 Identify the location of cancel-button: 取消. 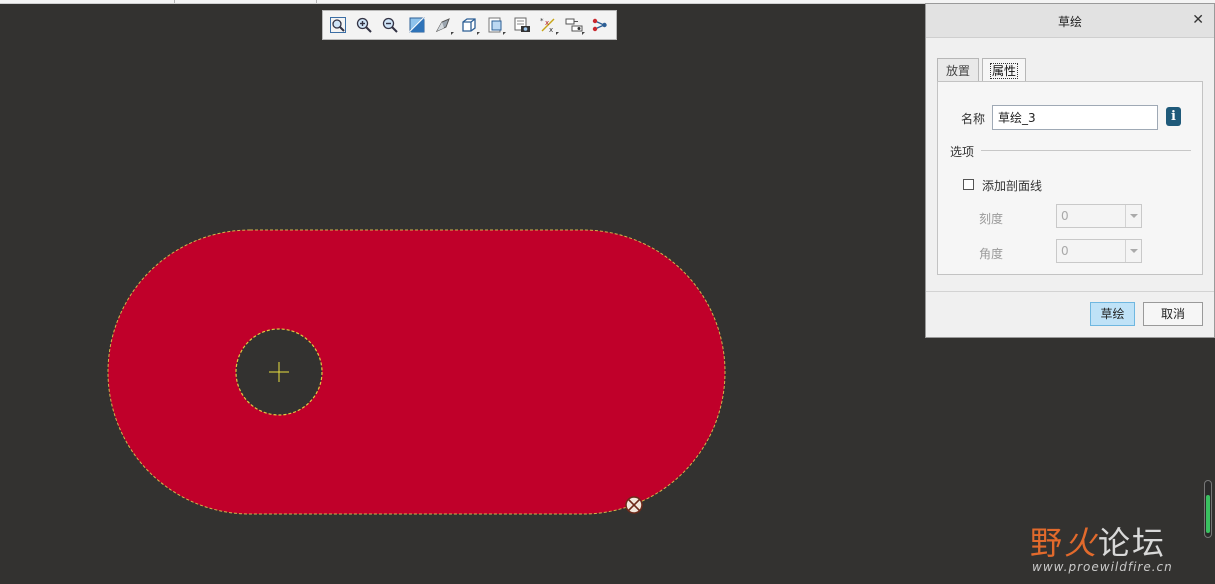
(1173, 314).